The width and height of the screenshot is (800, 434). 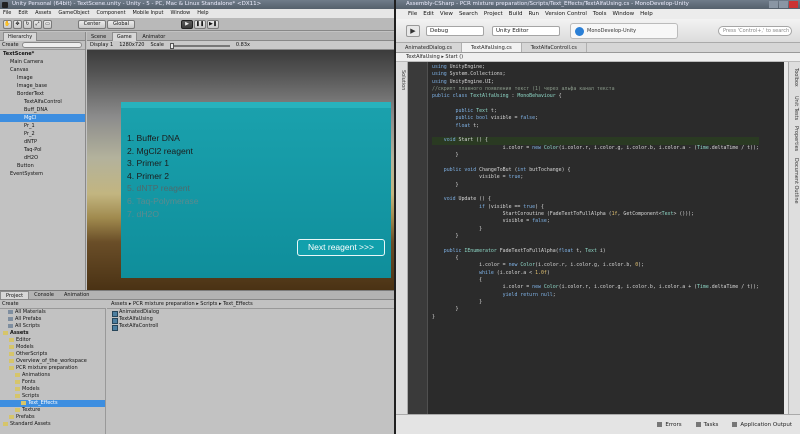 What do you see at coordinates (92, 24) in the screenshot?
I see `pivot-center-toggle: Center` at bounding box center [92, 24].